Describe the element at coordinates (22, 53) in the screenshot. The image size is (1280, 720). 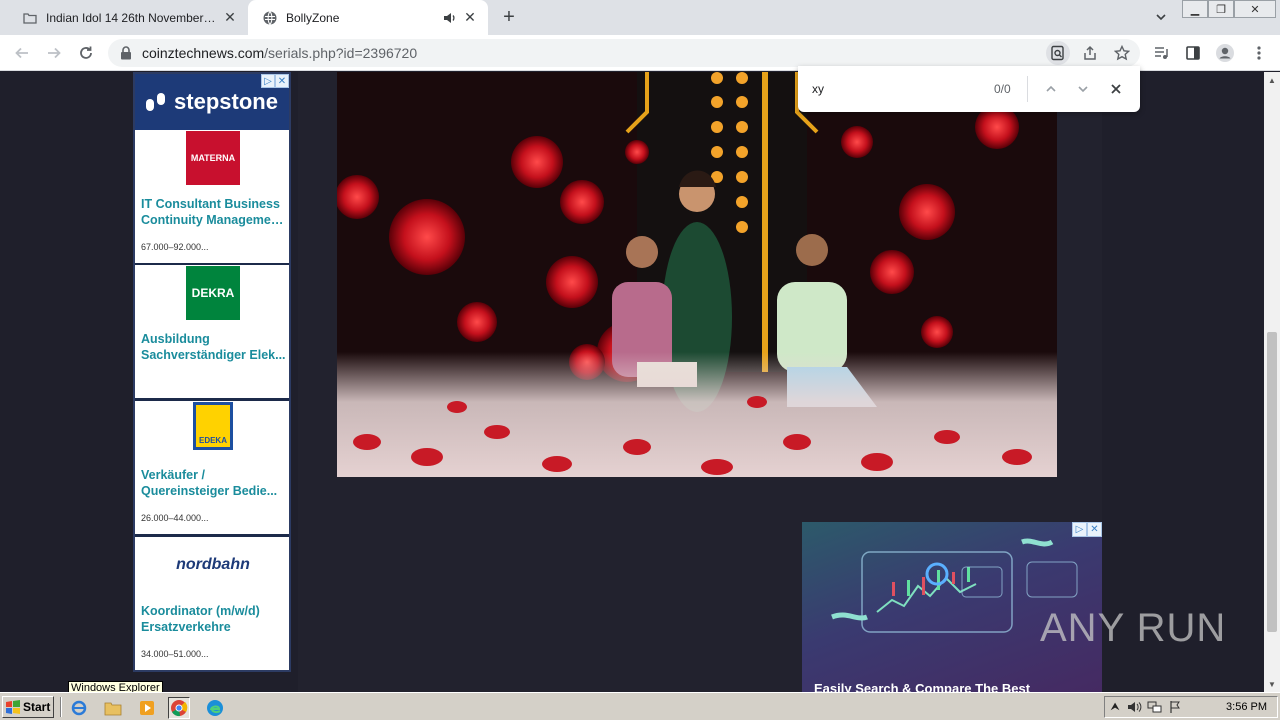
I see `back-icon` at that location.